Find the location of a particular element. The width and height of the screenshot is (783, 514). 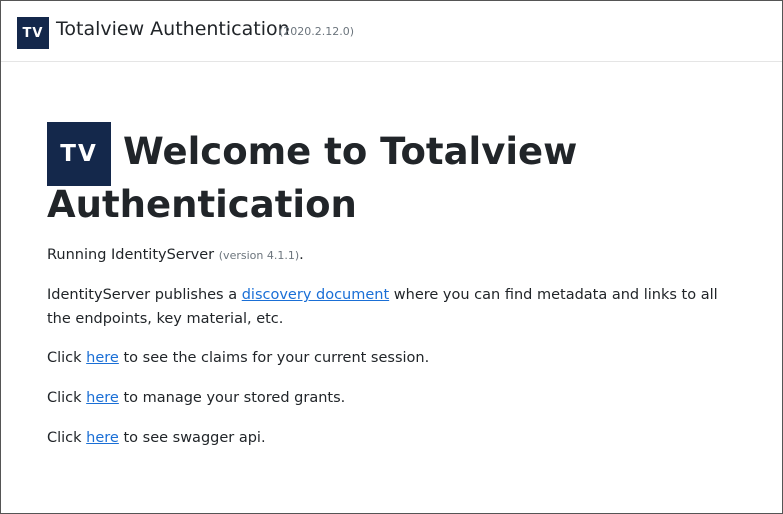

grants-prefix: Click is located at coordinates (64, 398).